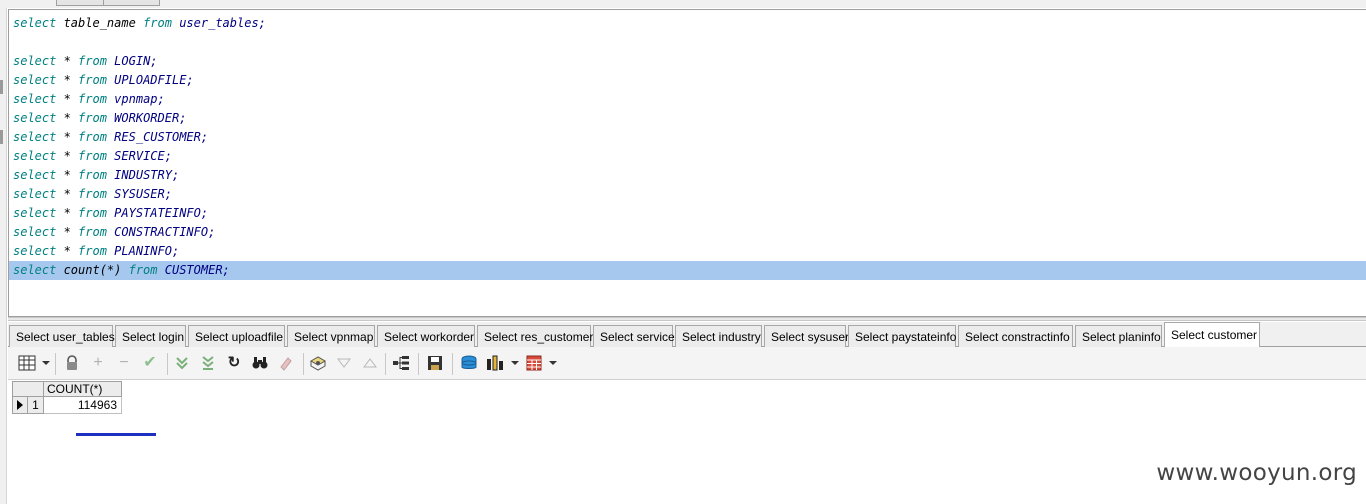  What do you see at coordinates (318, 363) in the screenshot?
I see `query-by-example-icon` at bounding box center [318, 363].